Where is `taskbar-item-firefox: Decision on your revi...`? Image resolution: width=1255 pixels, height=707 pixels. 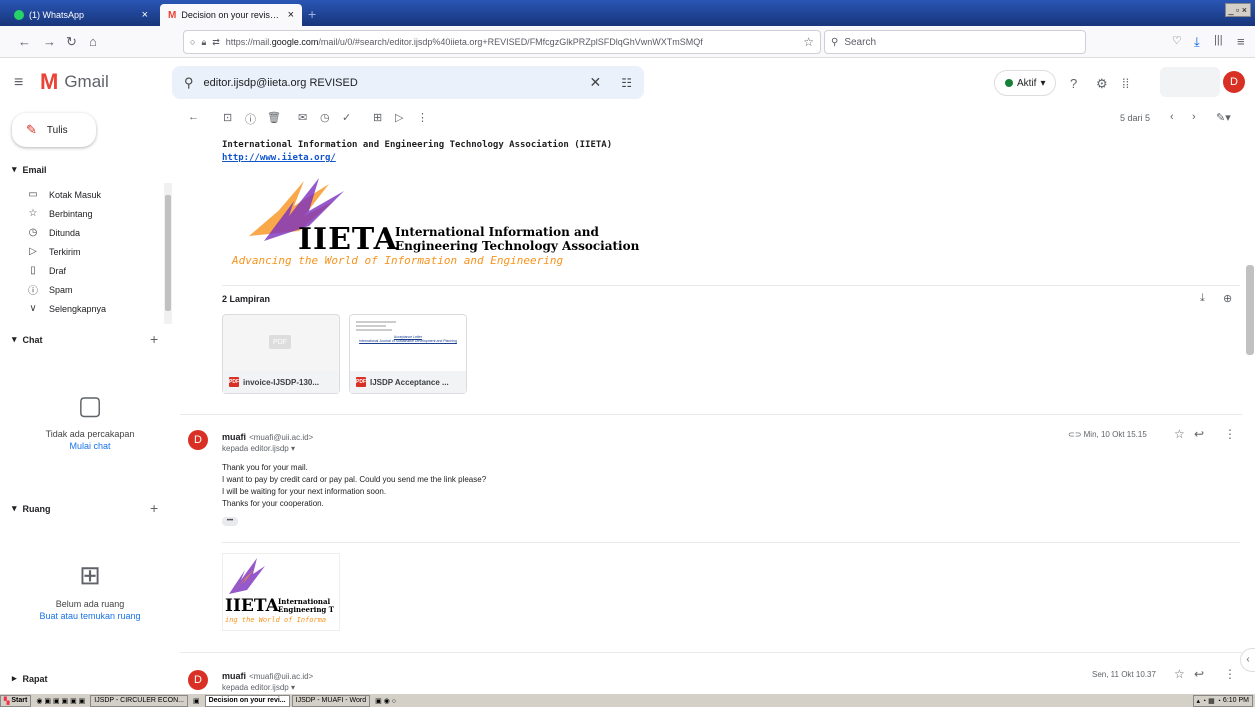
taskbar-item-firefox: Decision on your revi... is located at coordinates (247, 700).